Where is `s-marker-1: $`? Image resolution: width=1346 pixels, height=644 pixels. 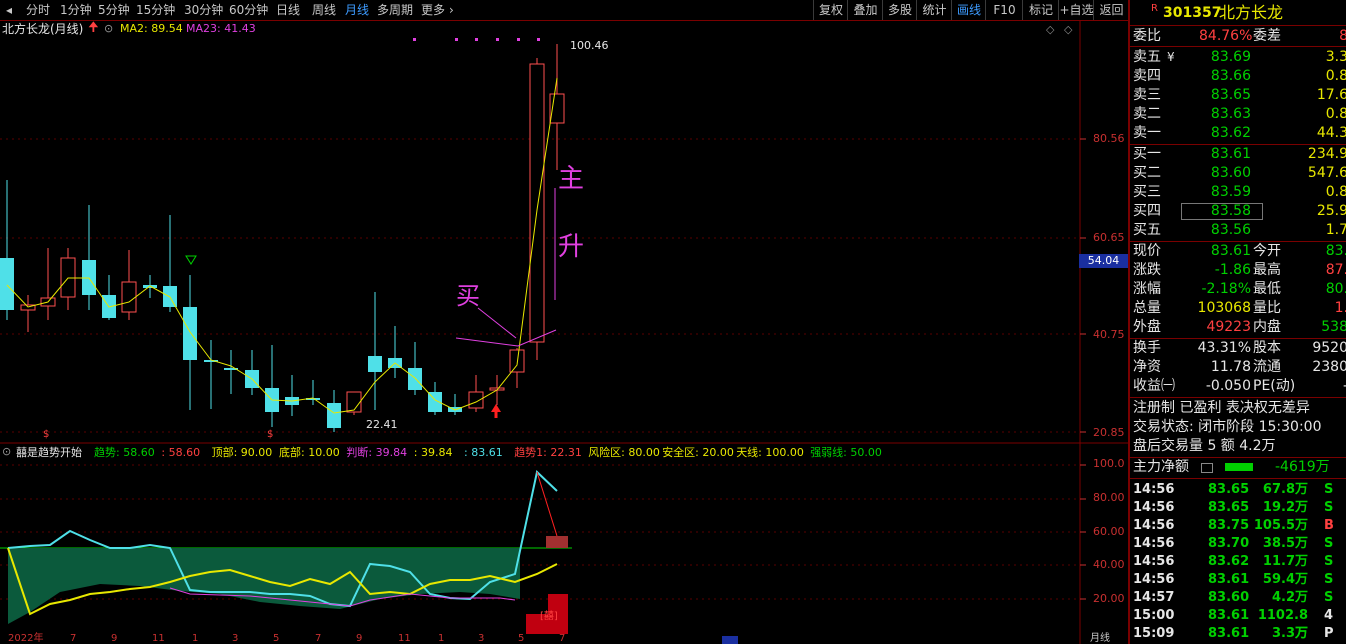
s-marker-1: $ is located at coordinates (46, 434).